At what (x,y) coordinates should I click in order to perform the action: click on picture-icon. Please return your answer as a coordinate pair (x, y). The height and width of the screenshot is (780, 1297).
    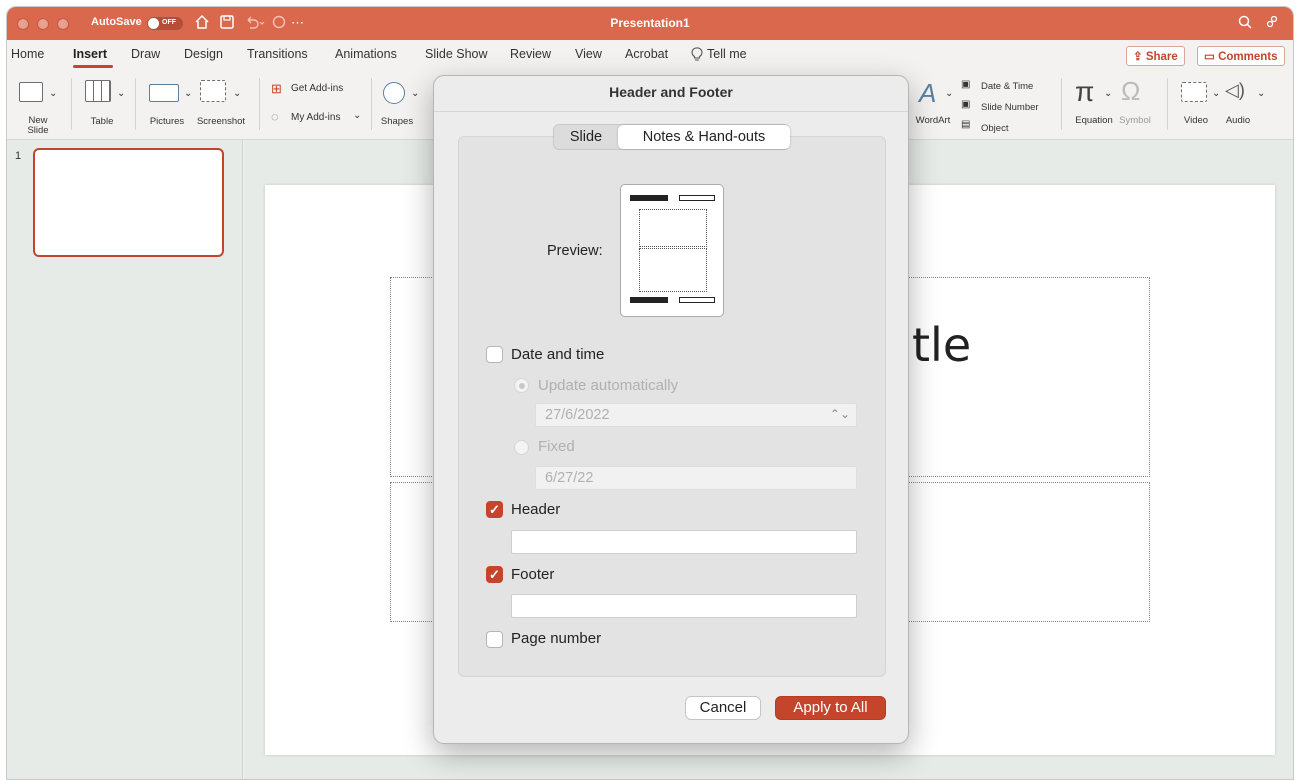
    Looking at the image, I should click on (164, 93).